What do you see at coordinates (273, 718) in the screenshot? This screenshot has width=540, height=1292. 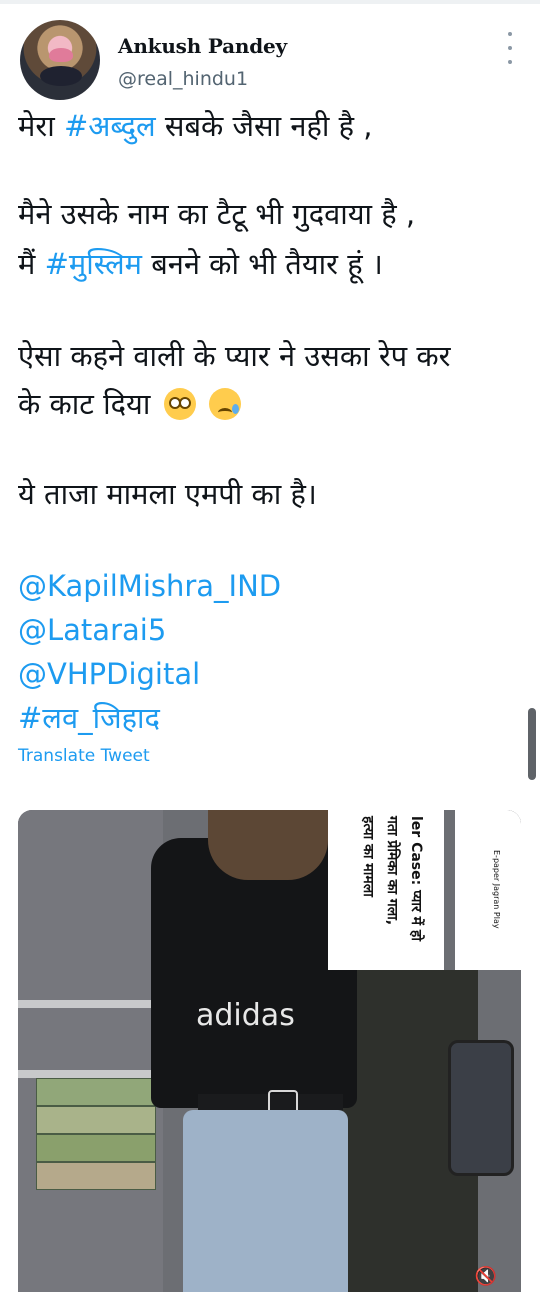 I see `hashtag-love-jihad: #लव_जिहाद` at bounding box center [273, 718].